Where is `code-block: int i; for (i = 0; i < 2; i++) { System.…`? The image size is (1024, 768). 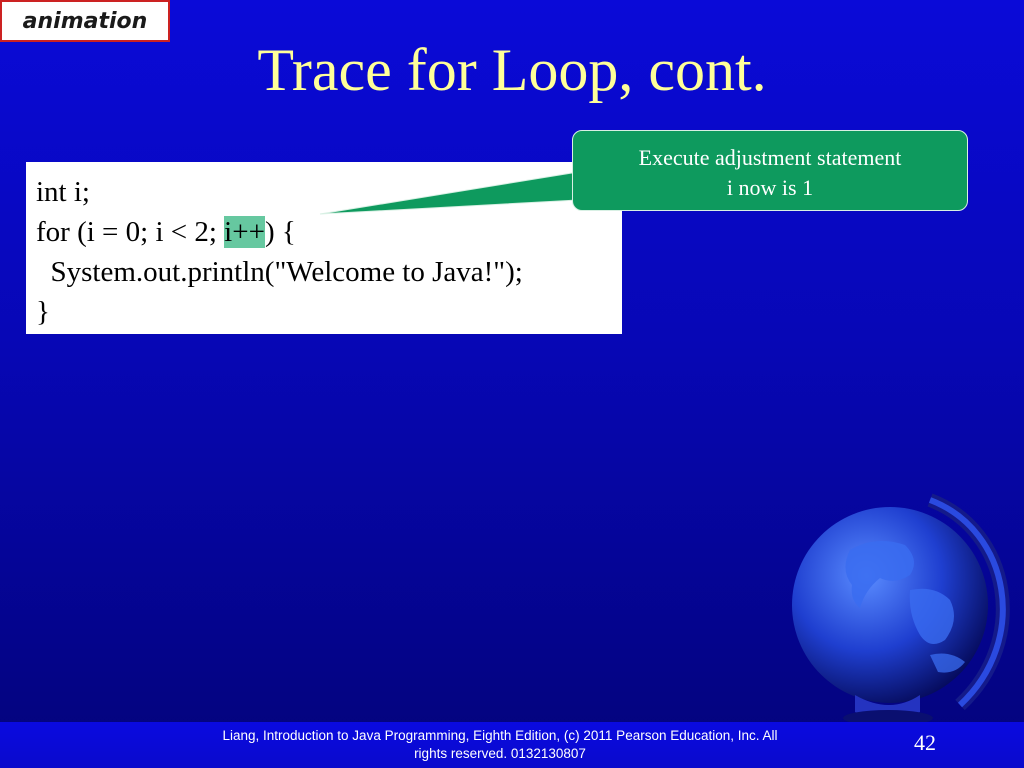
code-block: int i; for (i = 0; i < 2; i++) { System.… is located at coordinates (324, 248).